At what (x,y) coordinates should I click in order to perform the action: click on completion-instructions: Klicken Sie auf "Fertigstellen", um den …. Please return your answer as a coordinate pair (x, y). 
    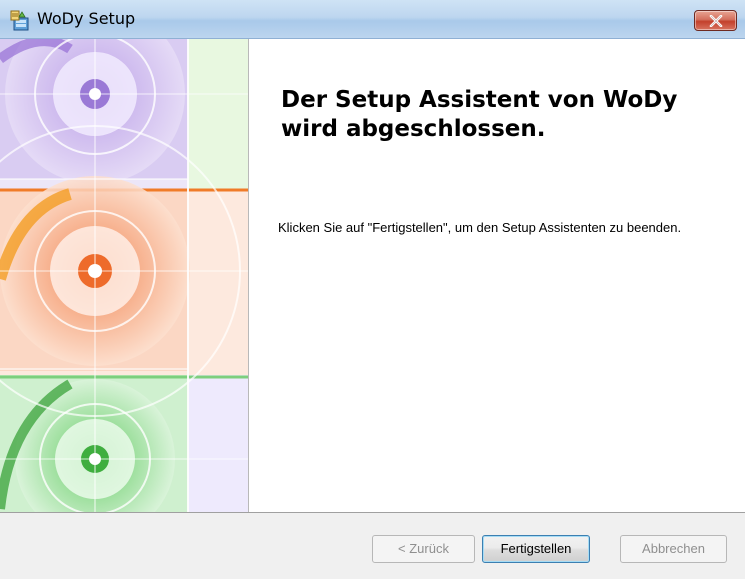
    Looking at the image, I should click on (480, 227).